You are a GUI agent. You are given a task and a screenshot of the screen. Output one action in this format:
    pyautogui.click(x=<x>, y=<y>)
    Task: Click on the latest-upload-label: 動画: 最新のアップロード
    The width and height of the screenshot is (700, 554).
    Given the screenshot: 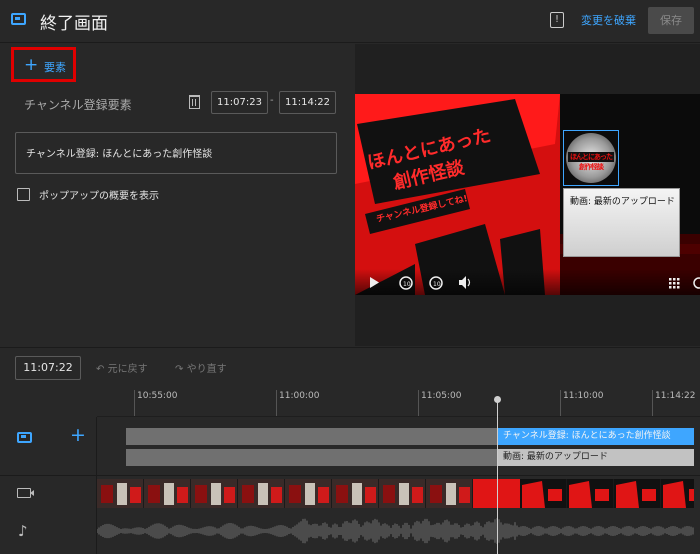 What is the action you would take?
    pyautogui.click(x=622, y=202)
    